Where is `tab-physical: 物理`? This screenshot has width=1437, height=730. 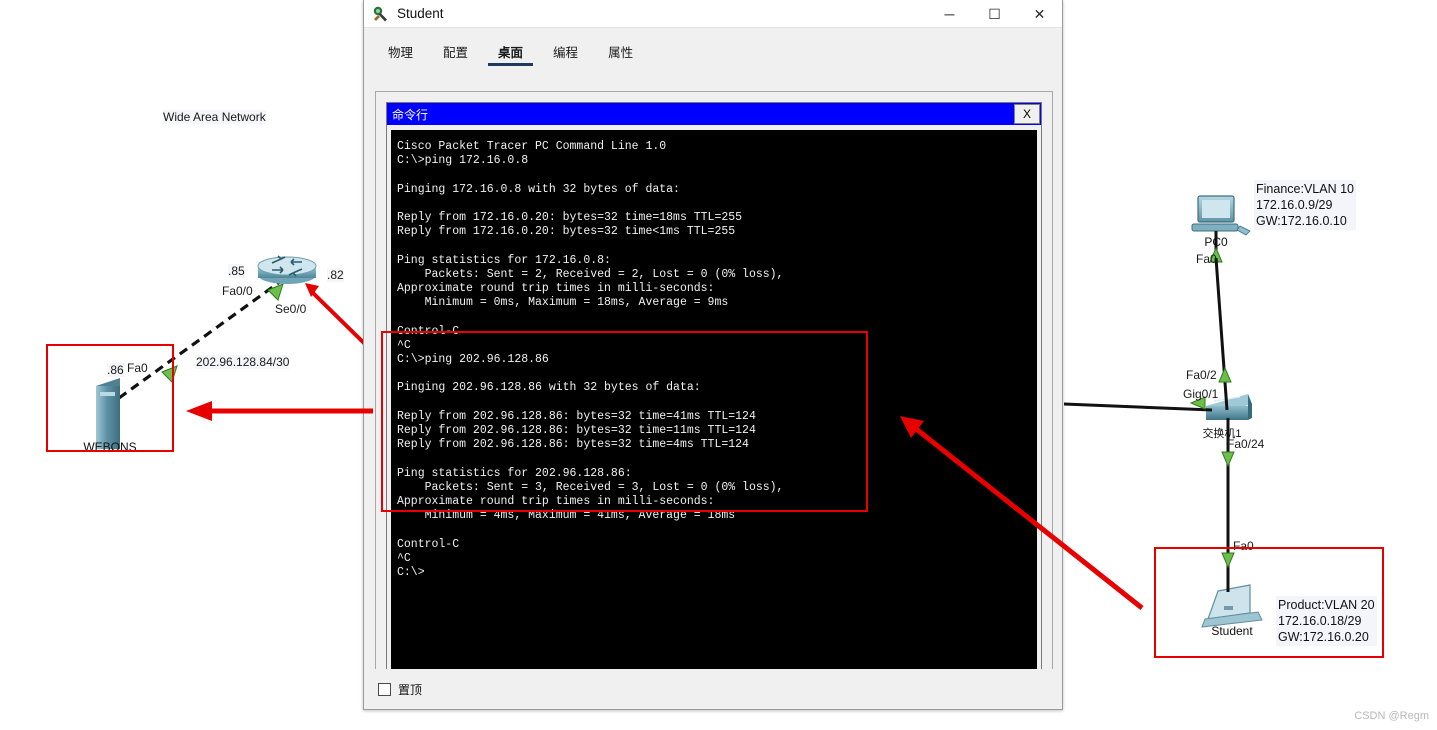 tab-physical: 物理 is located at coordinates (400, 53).